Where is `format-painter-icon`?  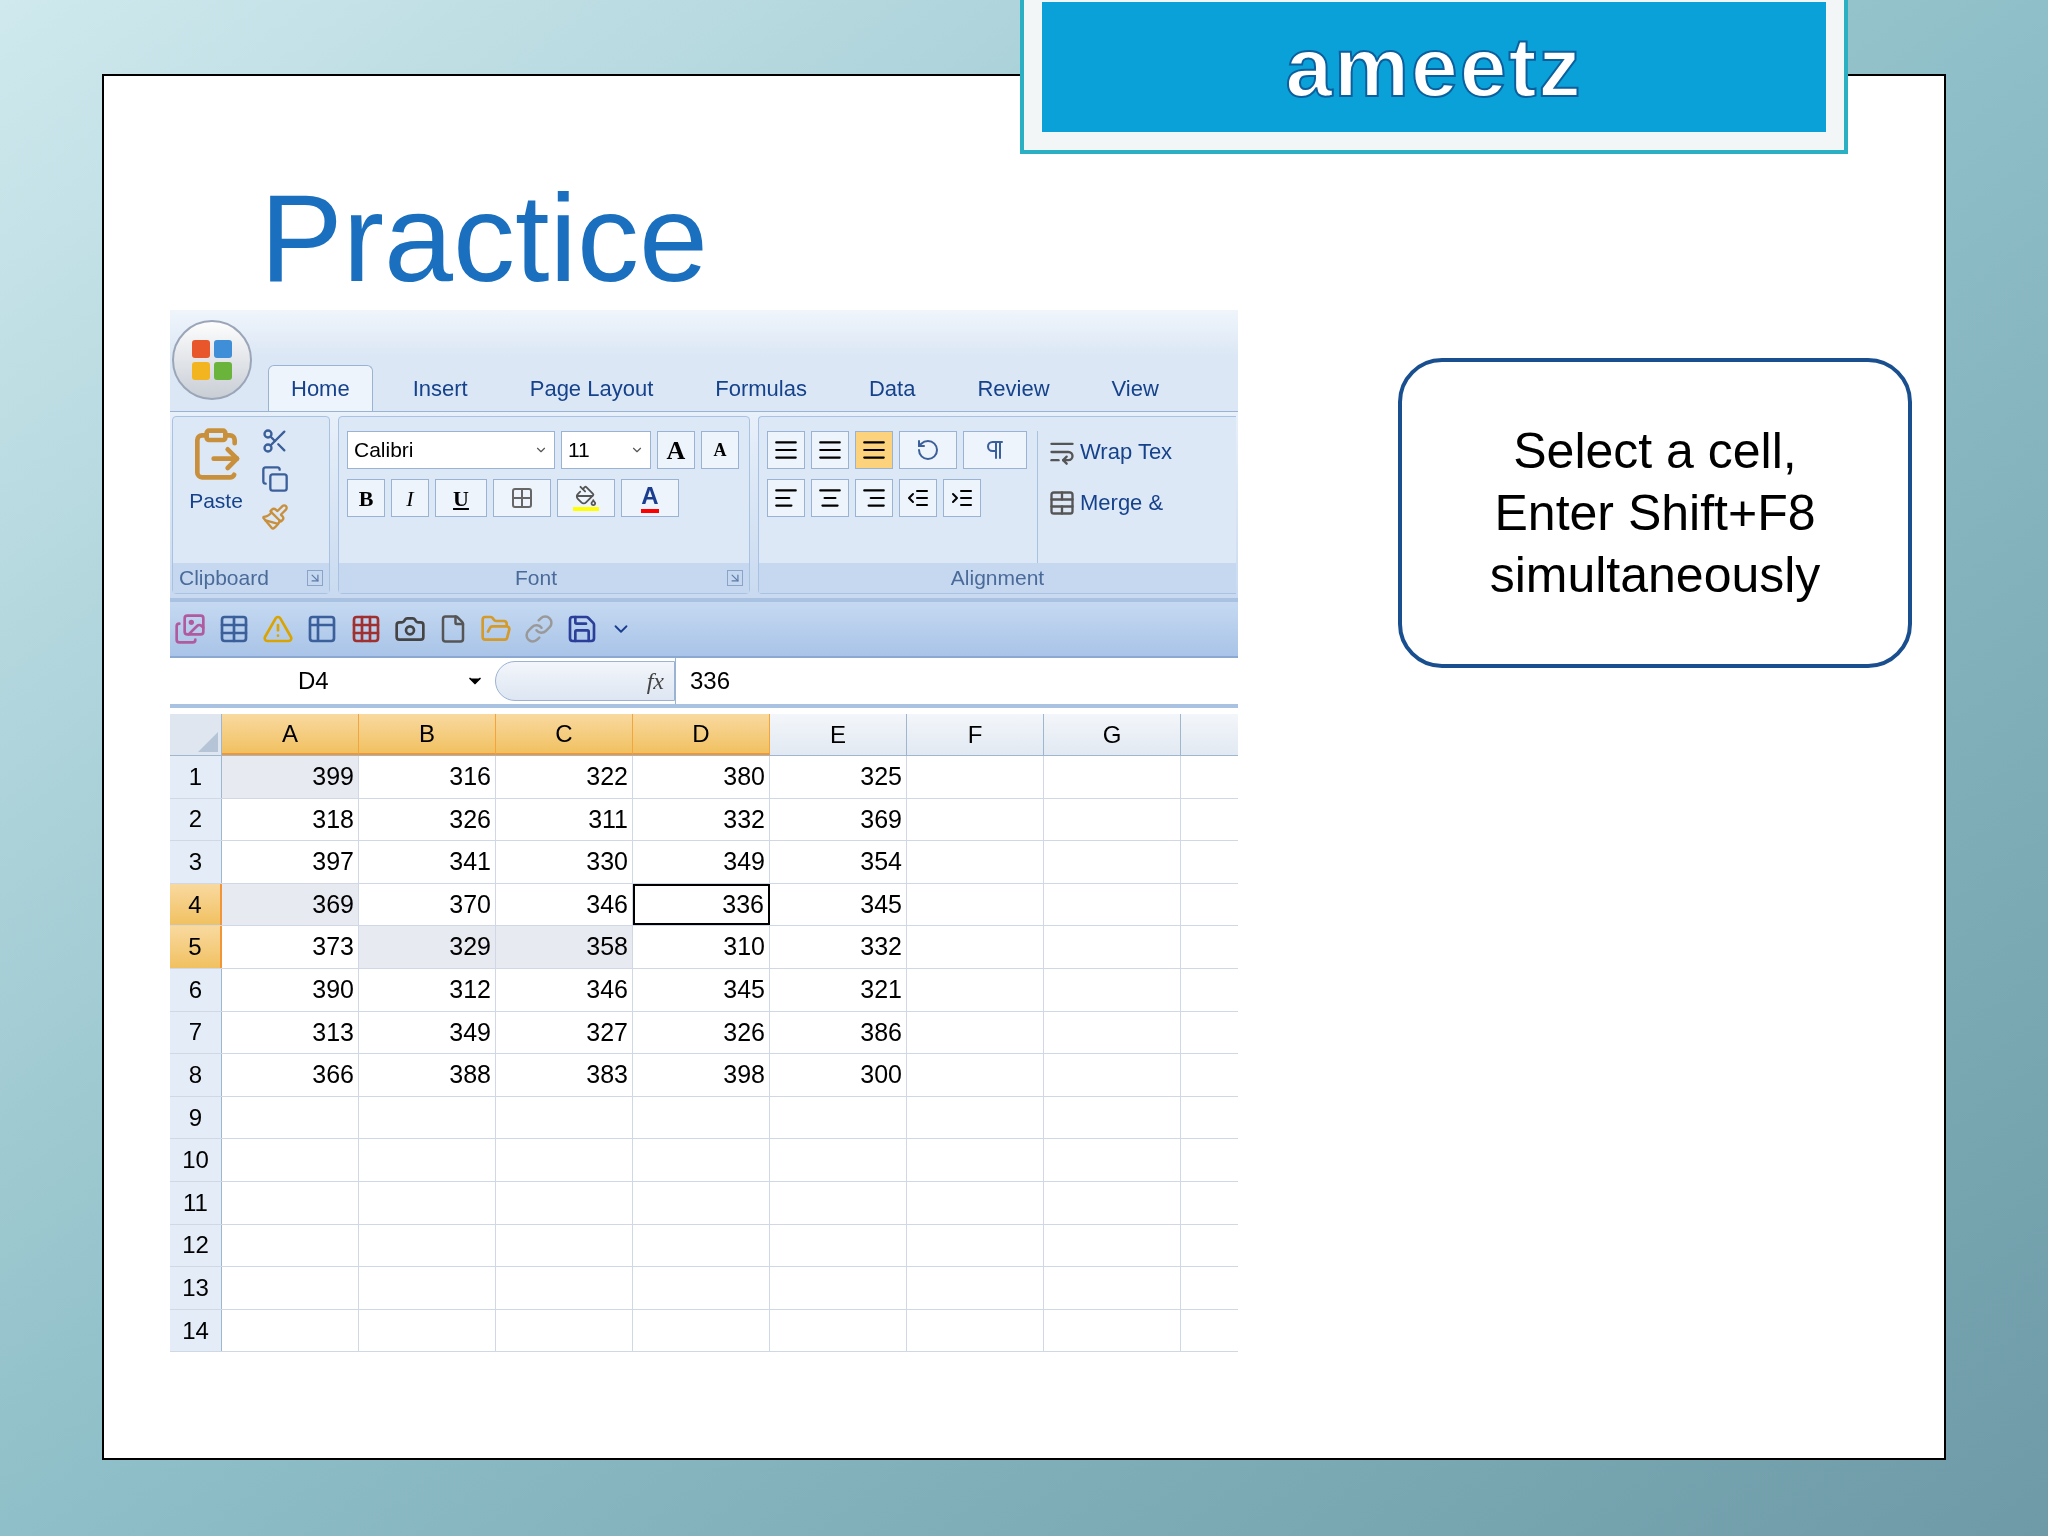 format-painter-icon is located at coordinates (275, 517).